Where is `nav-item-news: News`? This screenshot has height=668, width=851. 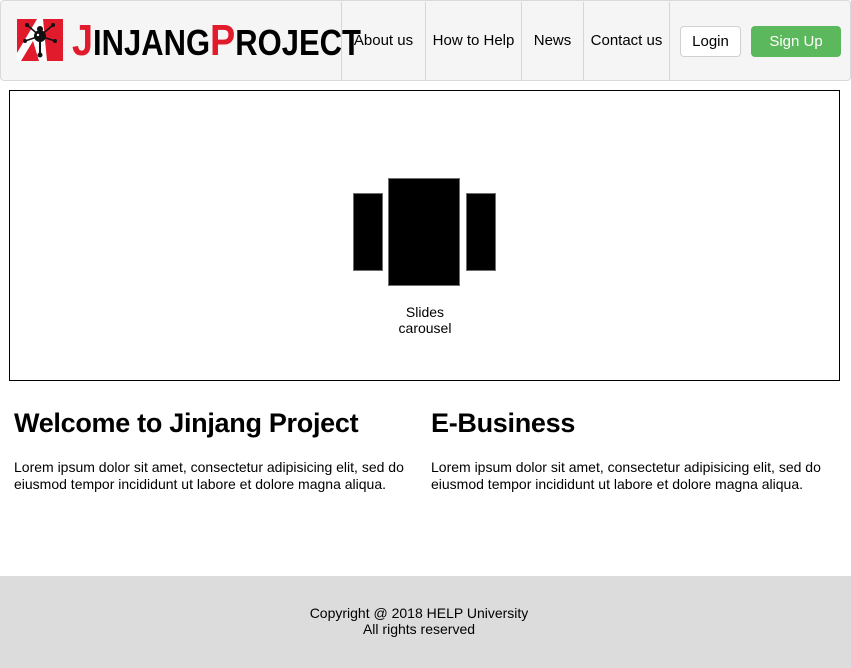 nav-item-news: News is located at coordinates (552, 41).